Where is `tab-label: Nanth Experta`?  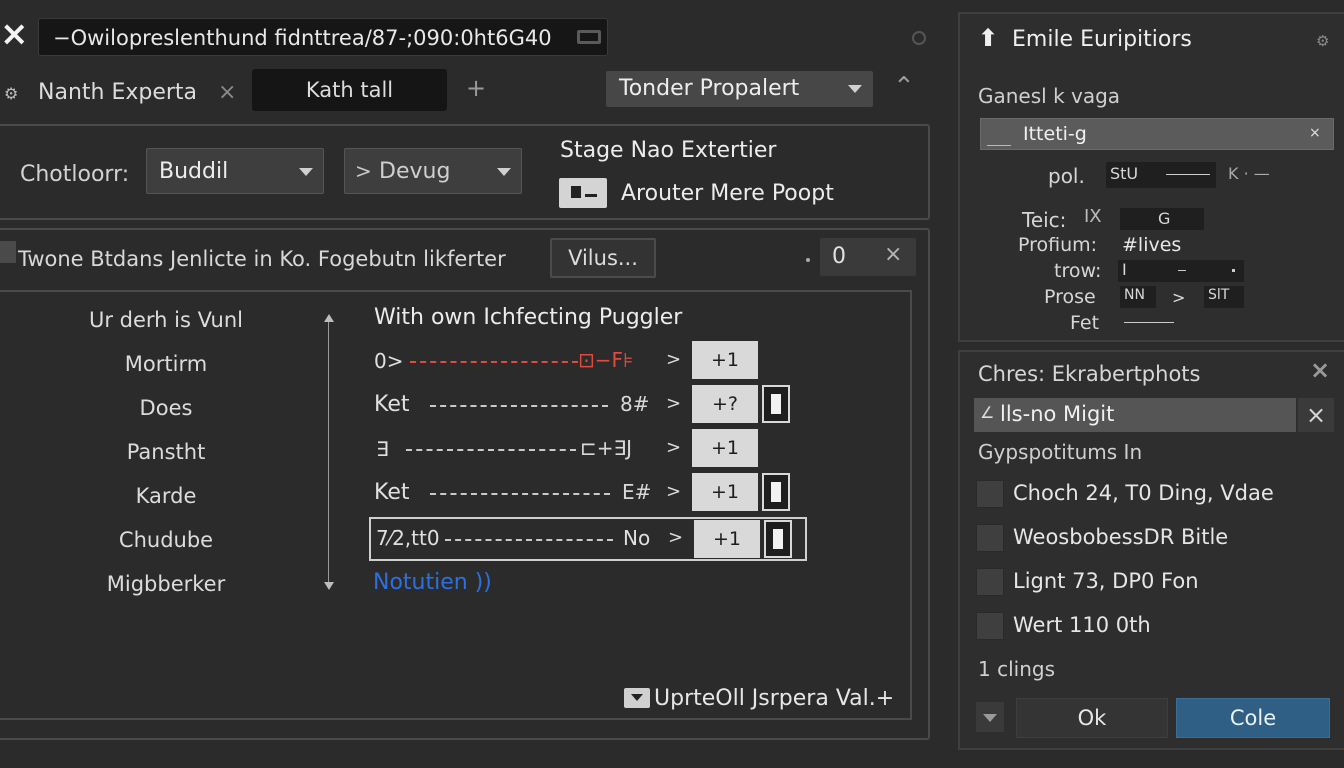 tab-label: Nanth Experta is located at coordinates (118, 92).